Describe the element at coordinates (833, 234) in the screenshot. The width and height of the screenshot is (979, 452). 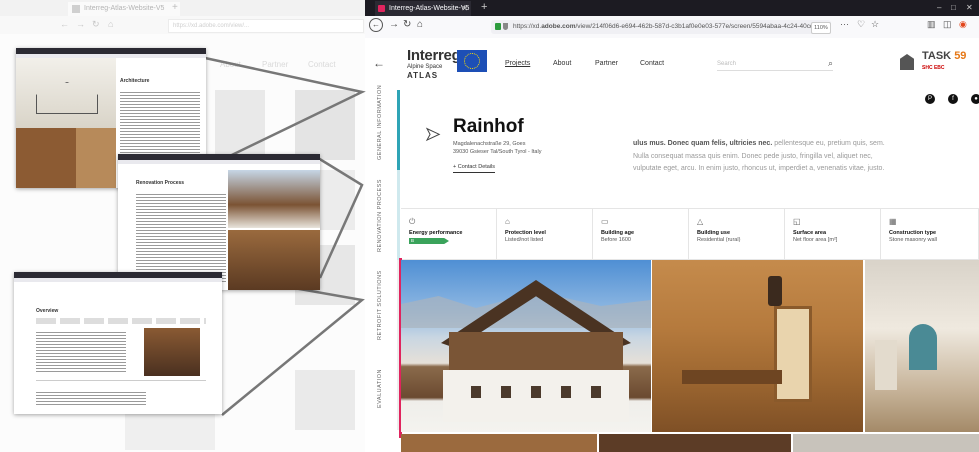
I see `attr-surface-area: ◱ Surface area Net floor area [m²]` at that location.